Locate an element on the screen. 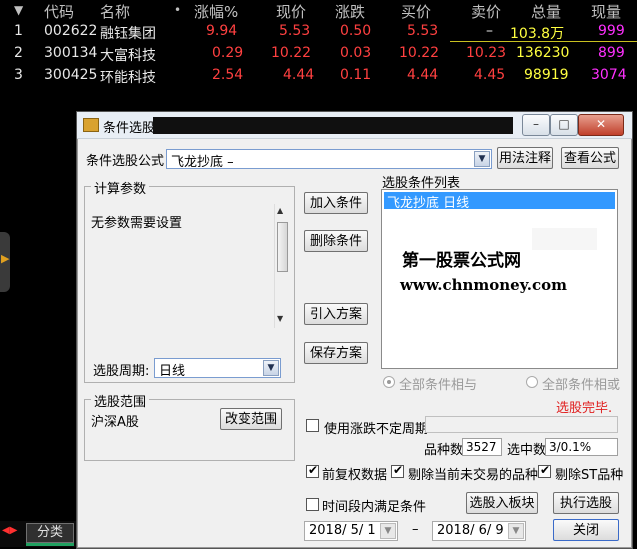 The image size is (637, 549). maximize-button: □ is located at coordinates (564, 125).